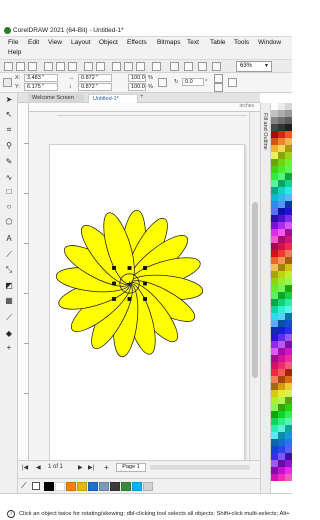  I want to click on add-page-icon: +, so click(106, 467).